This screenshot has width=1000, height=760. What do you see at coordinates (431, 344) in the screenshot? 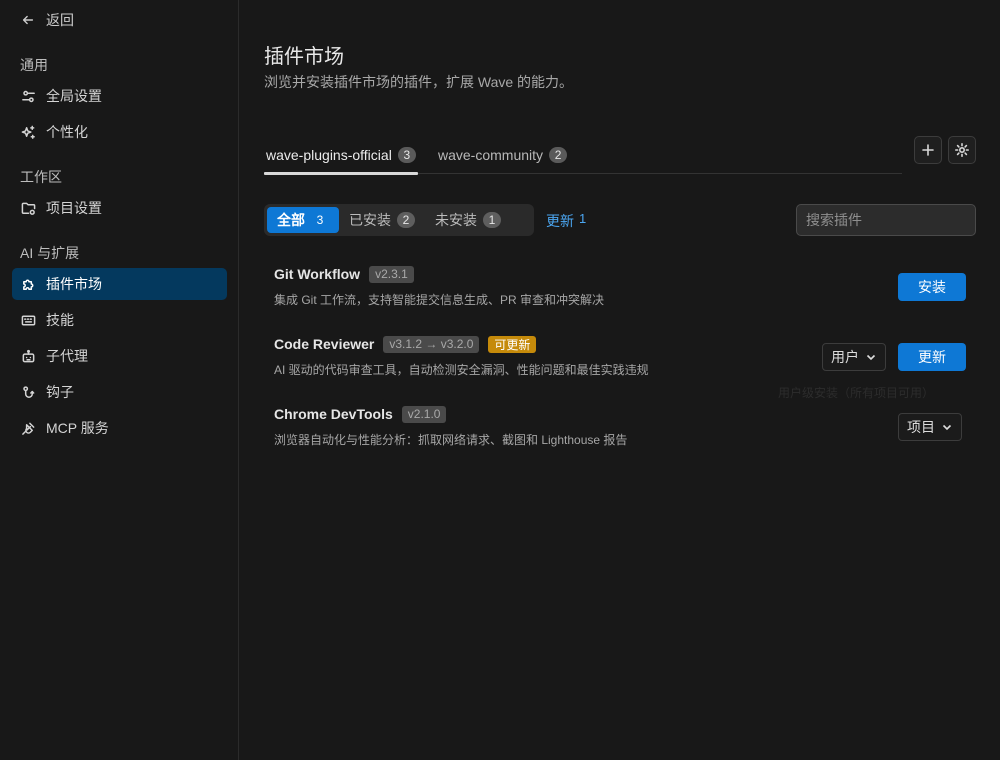
I see `version-badge: v3.1.2 → v3.2.0` at bounding box center [431, 344].